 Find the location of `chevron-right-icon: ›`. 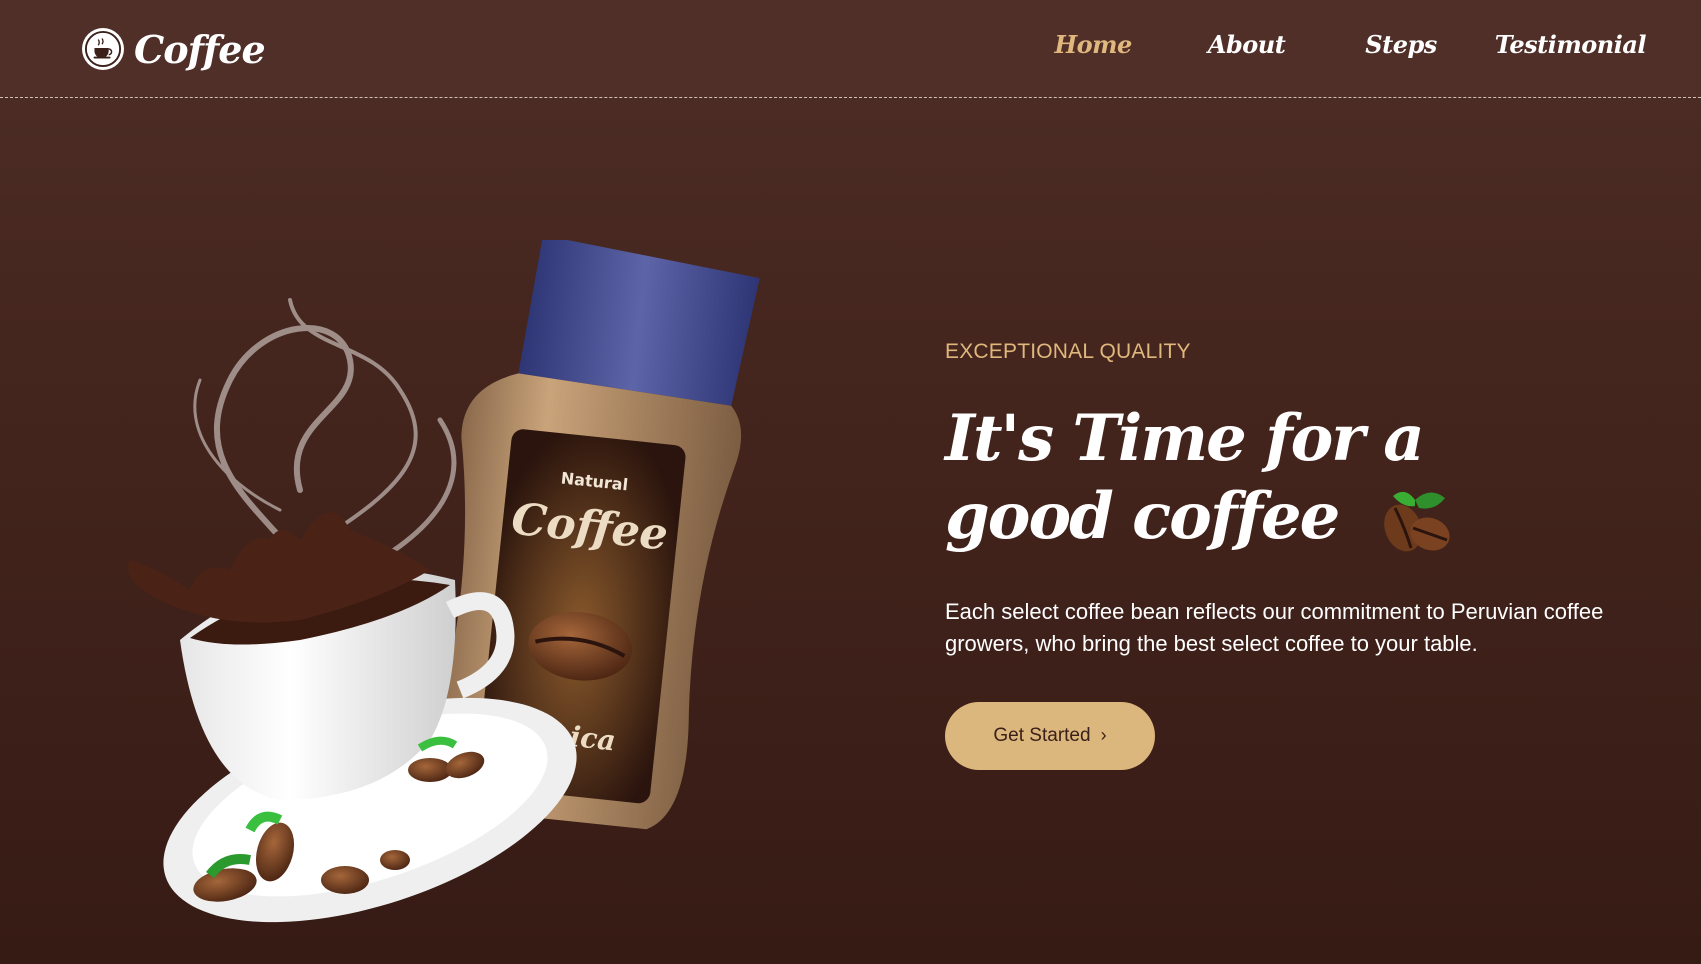

chevron-right-icon: › is located at coordinates (1103, 735).